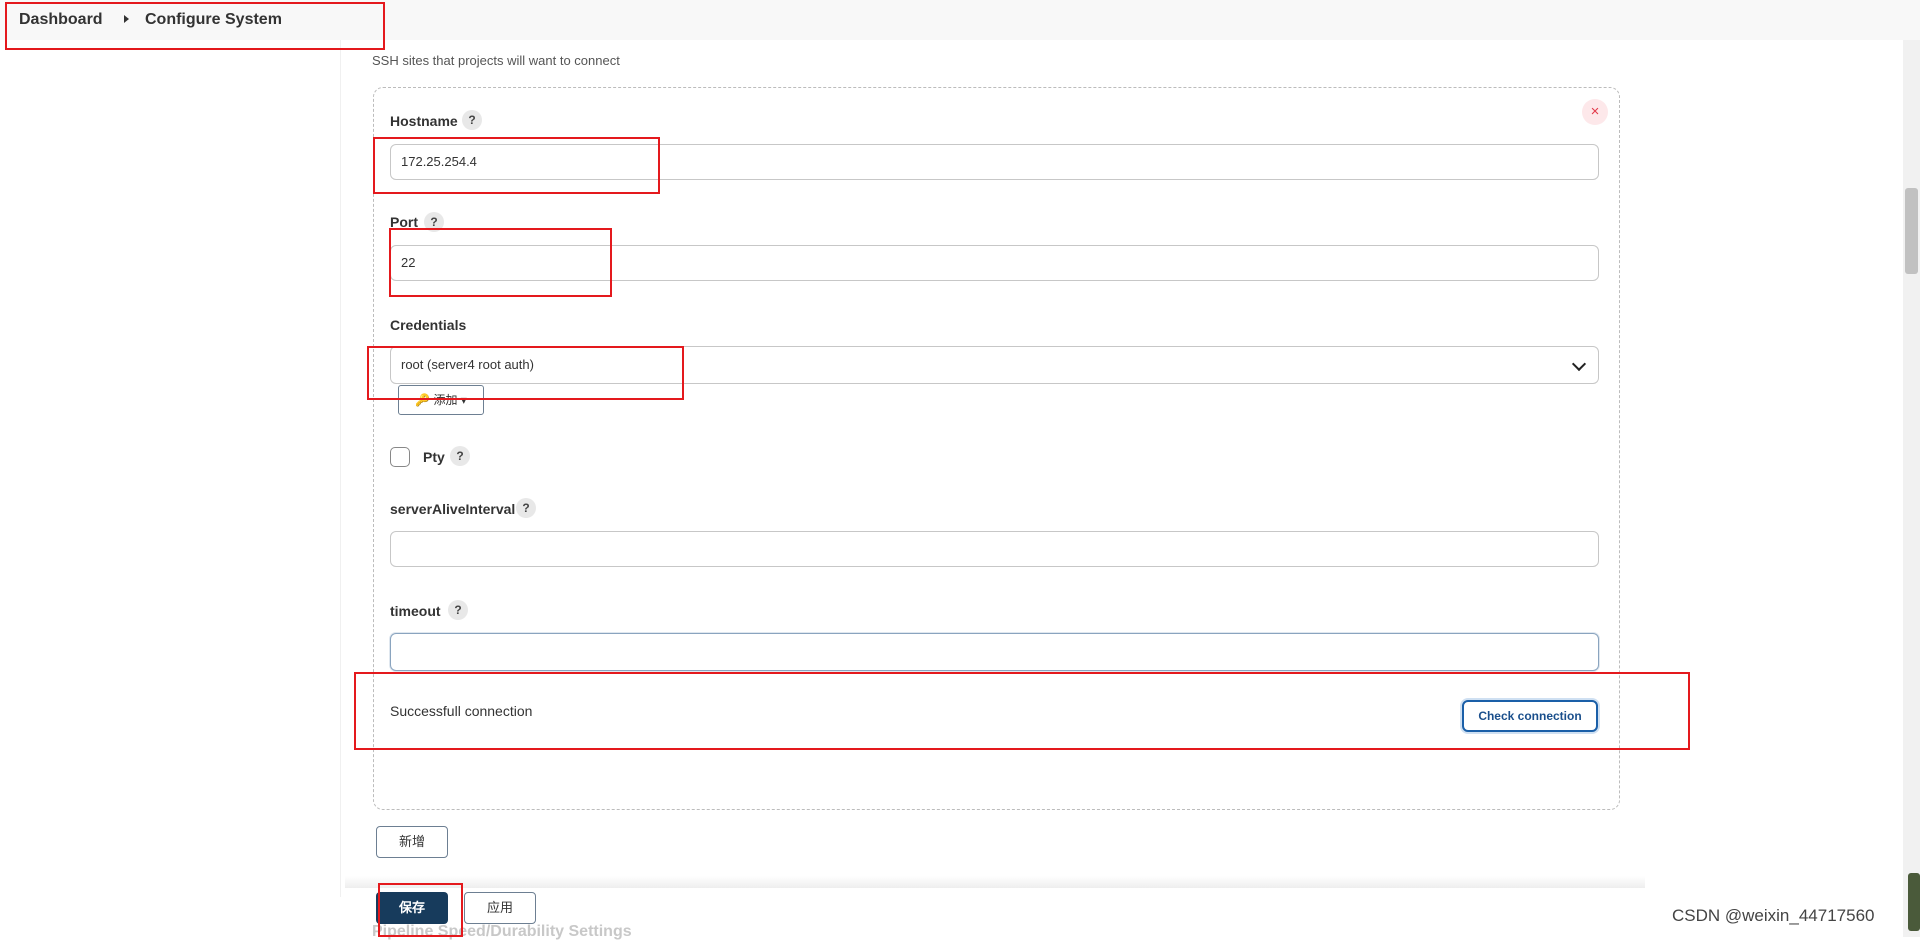  What do you see at coordinates (404, 222) in the screenshot?
I see `port-label: Port` at bounding box center [404, 222].